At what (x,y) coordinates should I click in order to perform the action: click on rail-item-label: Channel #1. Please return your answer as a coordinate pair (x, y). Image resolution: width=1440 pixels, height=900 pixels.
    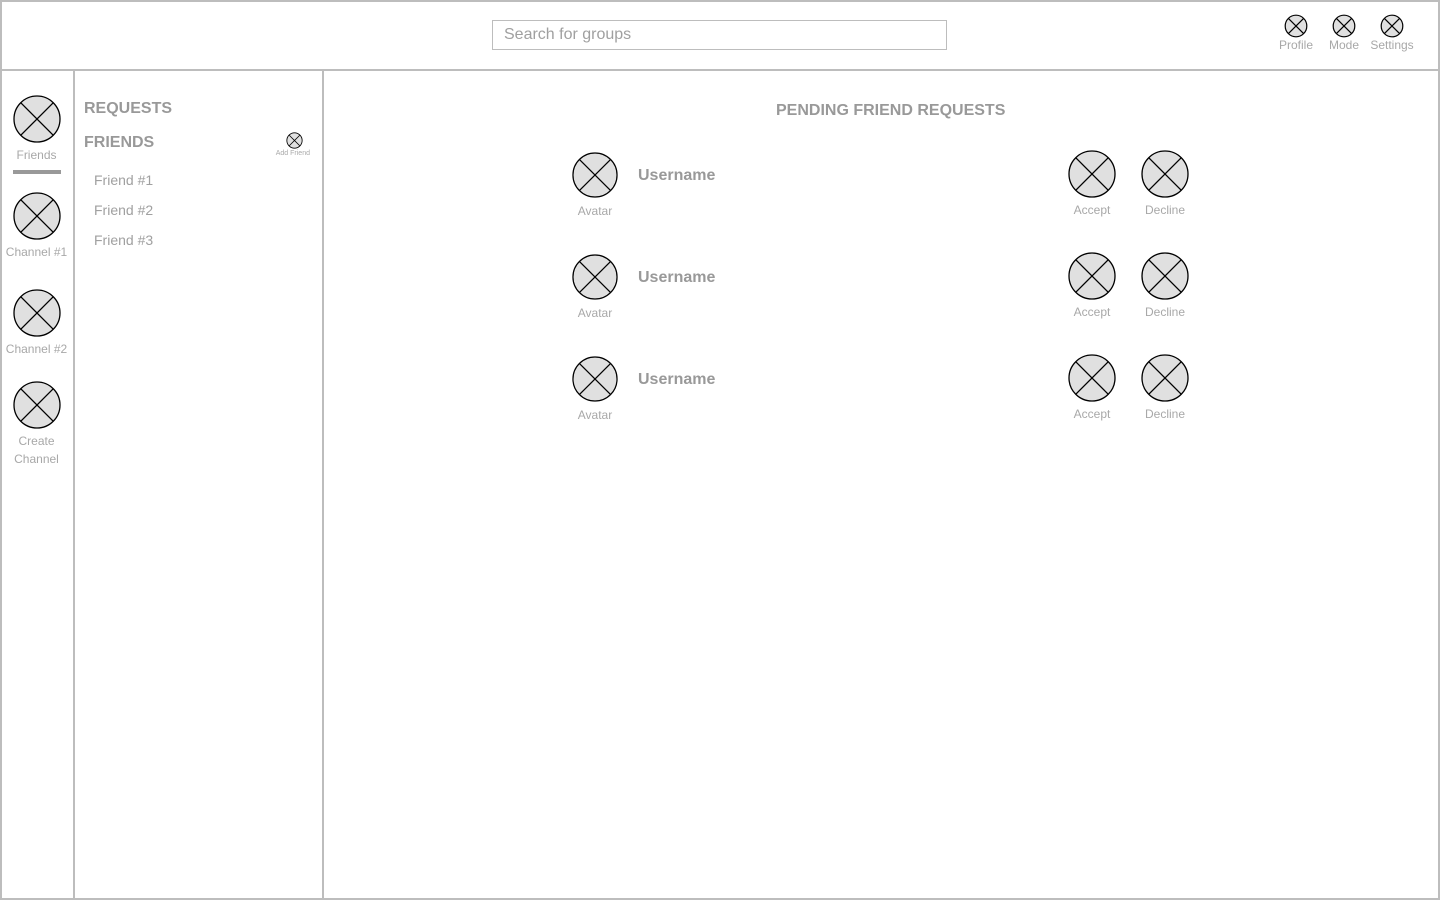
    Looking at the image, I should click on (36, 252).